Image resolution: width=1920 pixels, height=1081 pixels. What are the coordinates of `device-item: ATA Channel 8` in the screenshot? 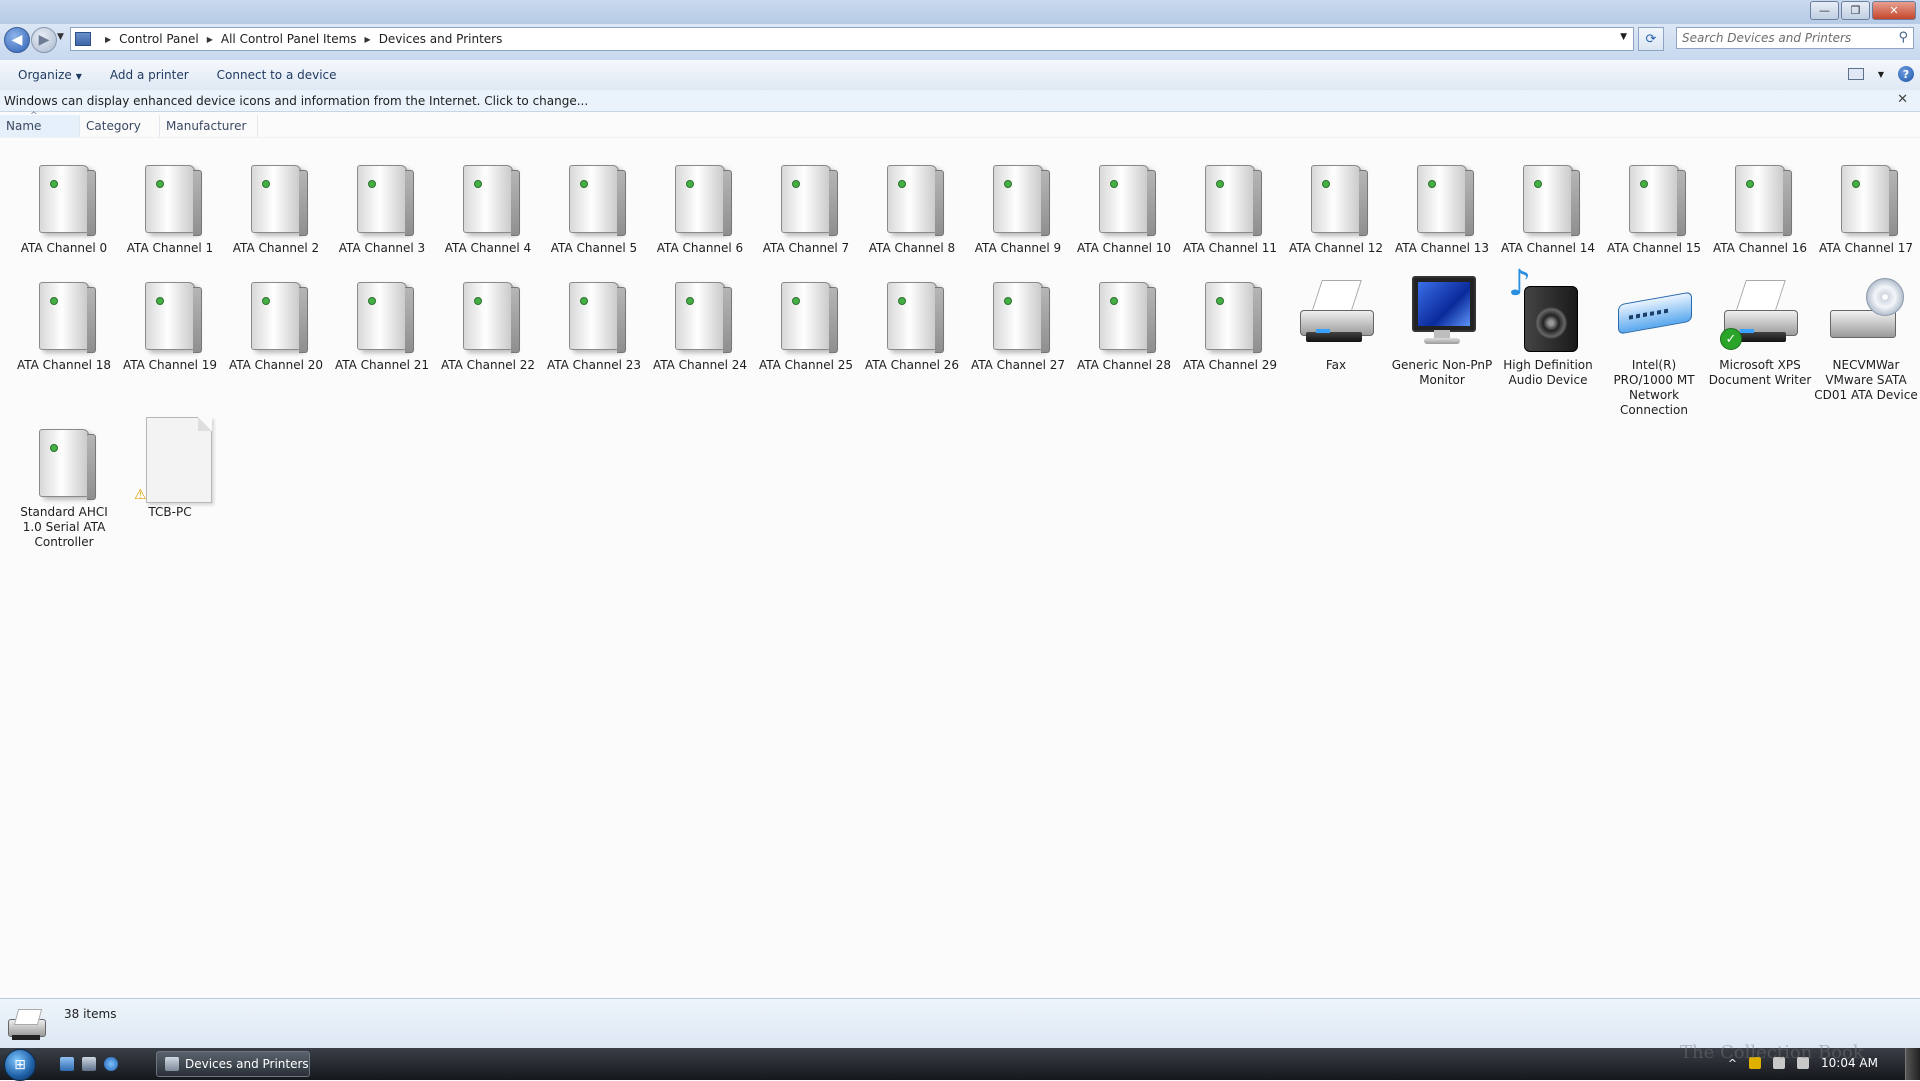 It's located at (912, 204).